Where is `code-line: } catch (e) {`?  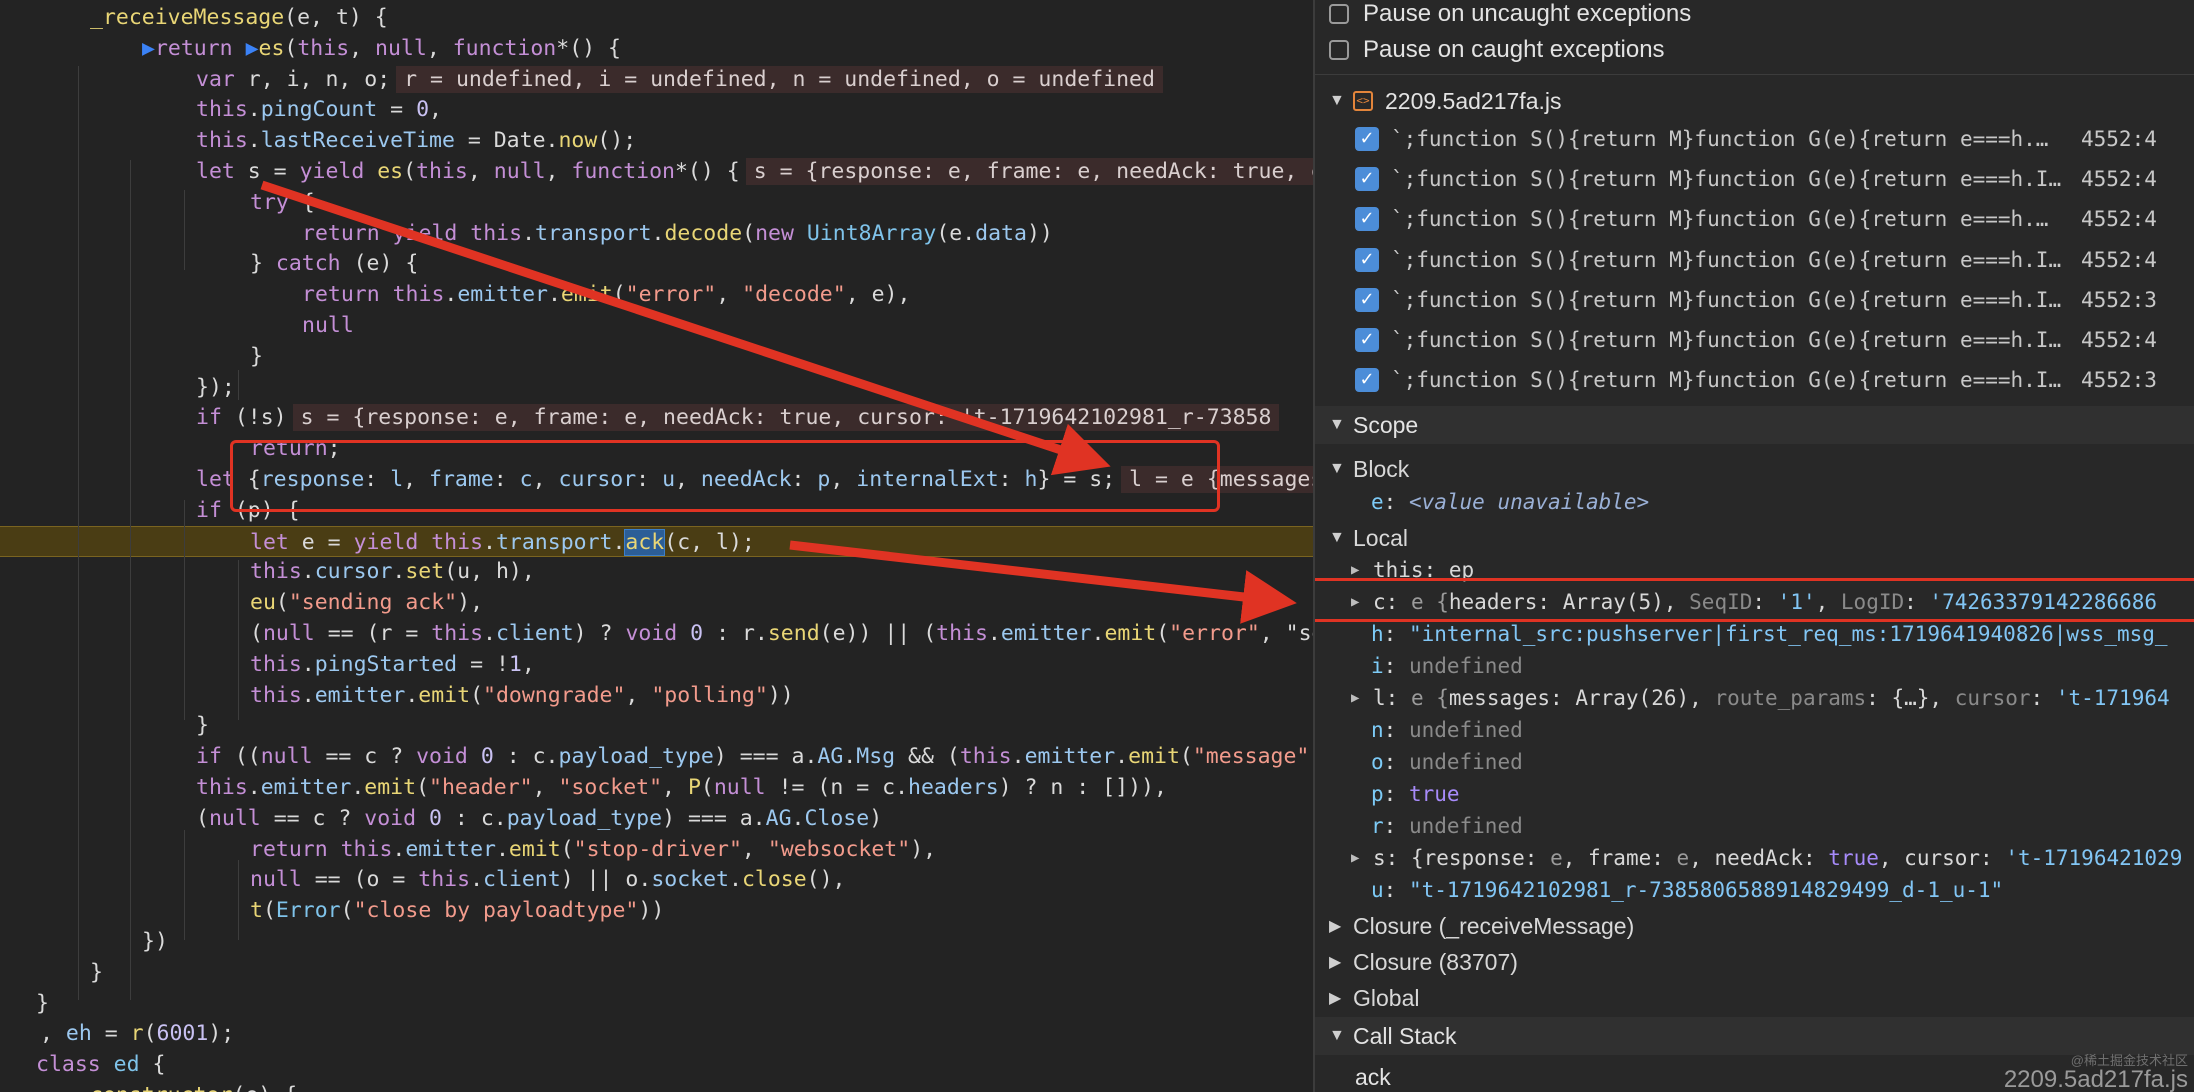
code-line: } catch (e) { is located at coordinates (656, 263).